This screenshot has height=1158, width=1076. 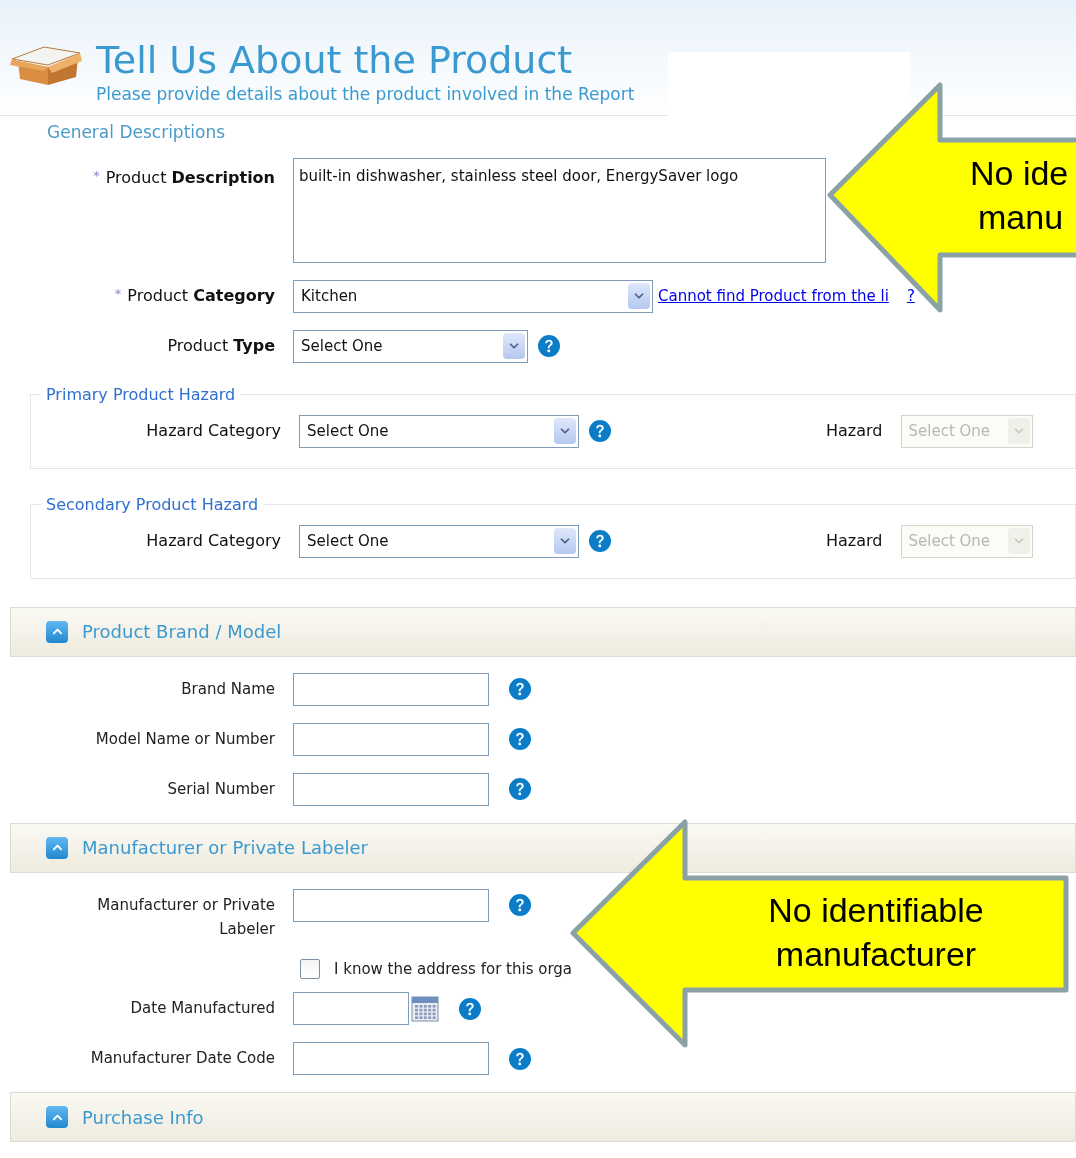 What do you see at coordinates (365, 94) in the screenshot?
I see `page-subtitle: Please provide details about the product involved in the Report` at bounding box center [365, 94].